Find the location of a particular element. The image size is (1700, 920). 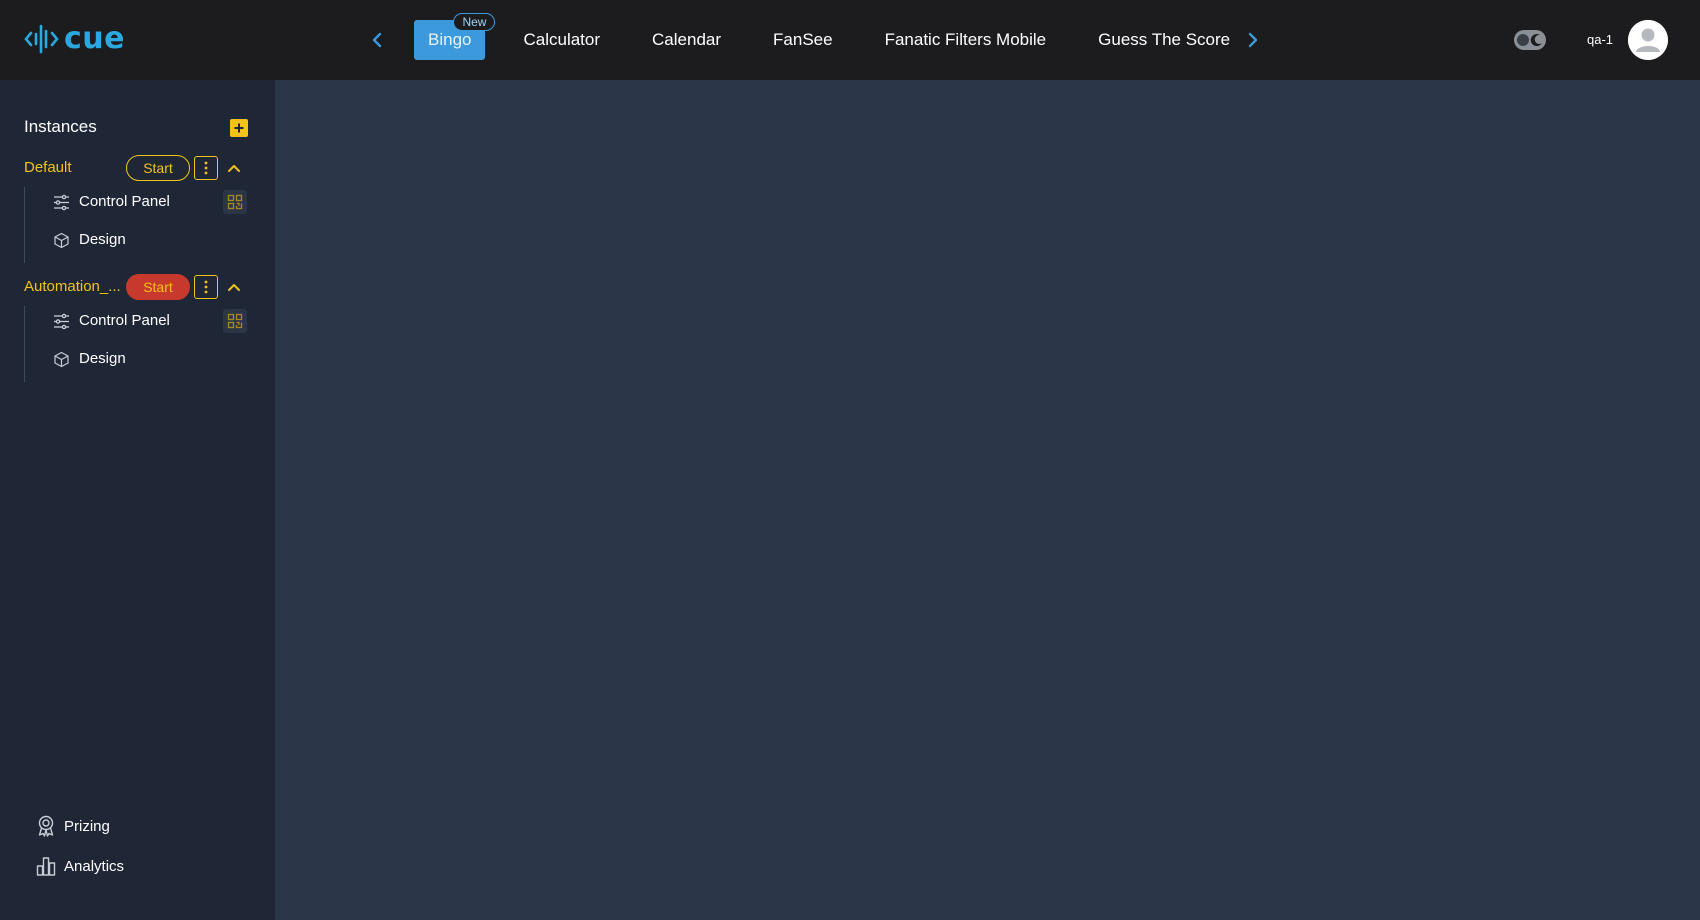

tab-label: FanSee is located at coordinates (803, 39).